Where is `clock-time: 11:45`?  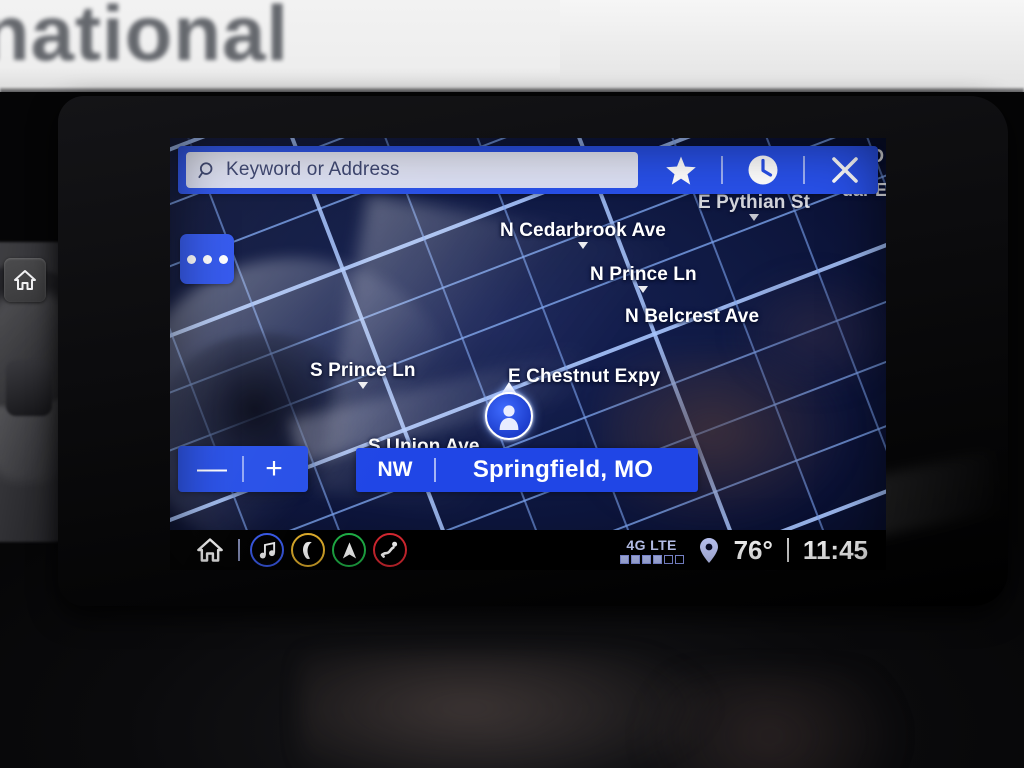
clock-time: 11:45 is located at coordinates (835, 549).